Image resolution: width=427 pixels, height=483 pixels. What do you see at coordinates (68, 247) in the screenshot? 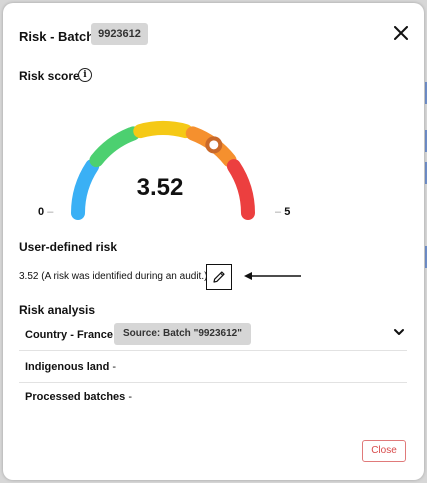
I see `user-defined-risk-heading: User-defined risk` at bounding box center [68, 247].